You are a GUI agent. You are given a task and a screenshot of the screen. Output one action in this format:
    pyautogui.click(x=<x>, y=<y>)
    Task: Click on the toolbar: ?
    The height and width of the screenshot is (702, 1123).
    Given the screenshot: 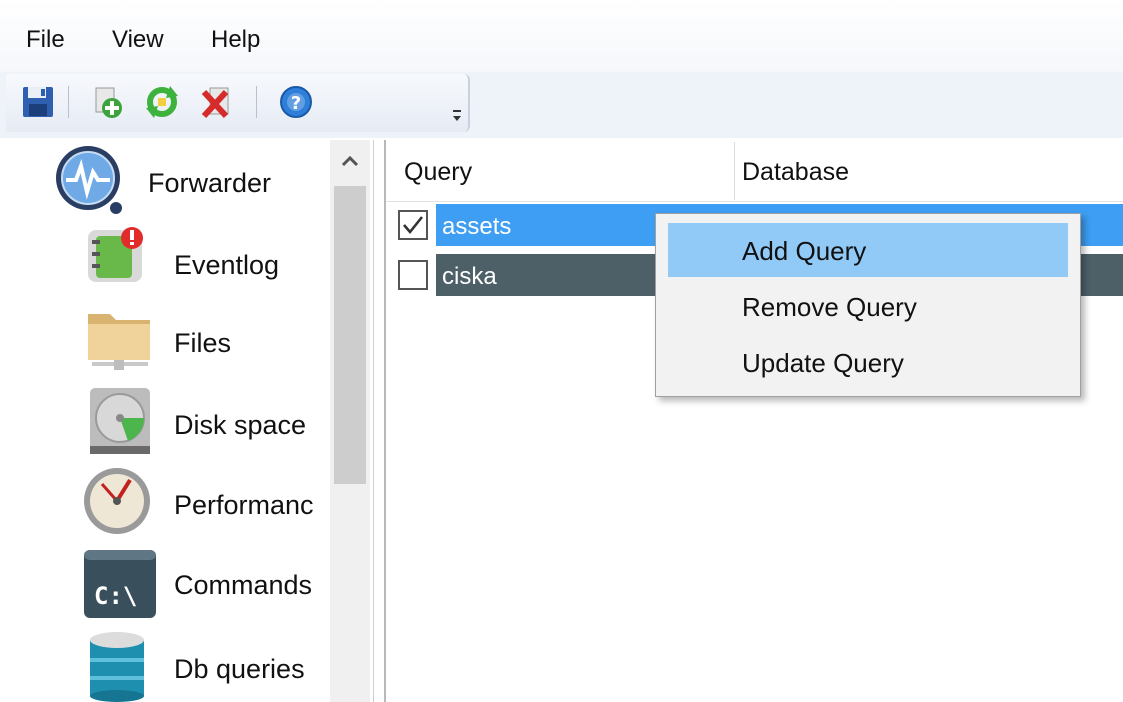 What is the action you would take?
    pyautogui.click(x=238, y=103)
    